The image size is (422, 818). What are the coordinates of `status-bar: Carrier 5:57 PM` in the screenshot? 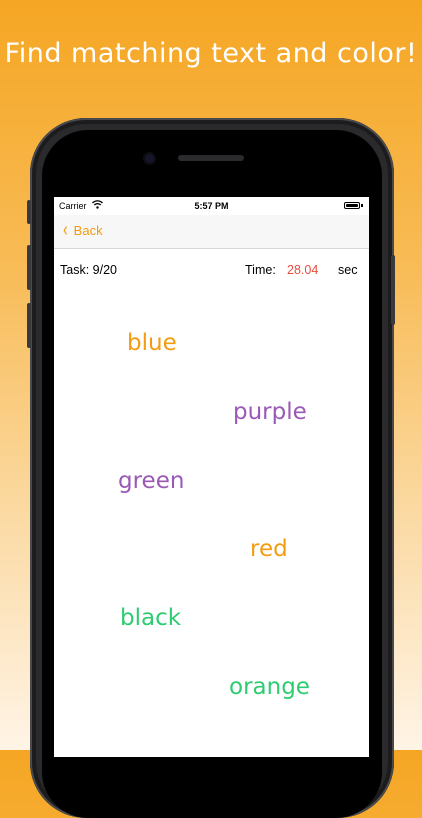 It's located at (211, 206).